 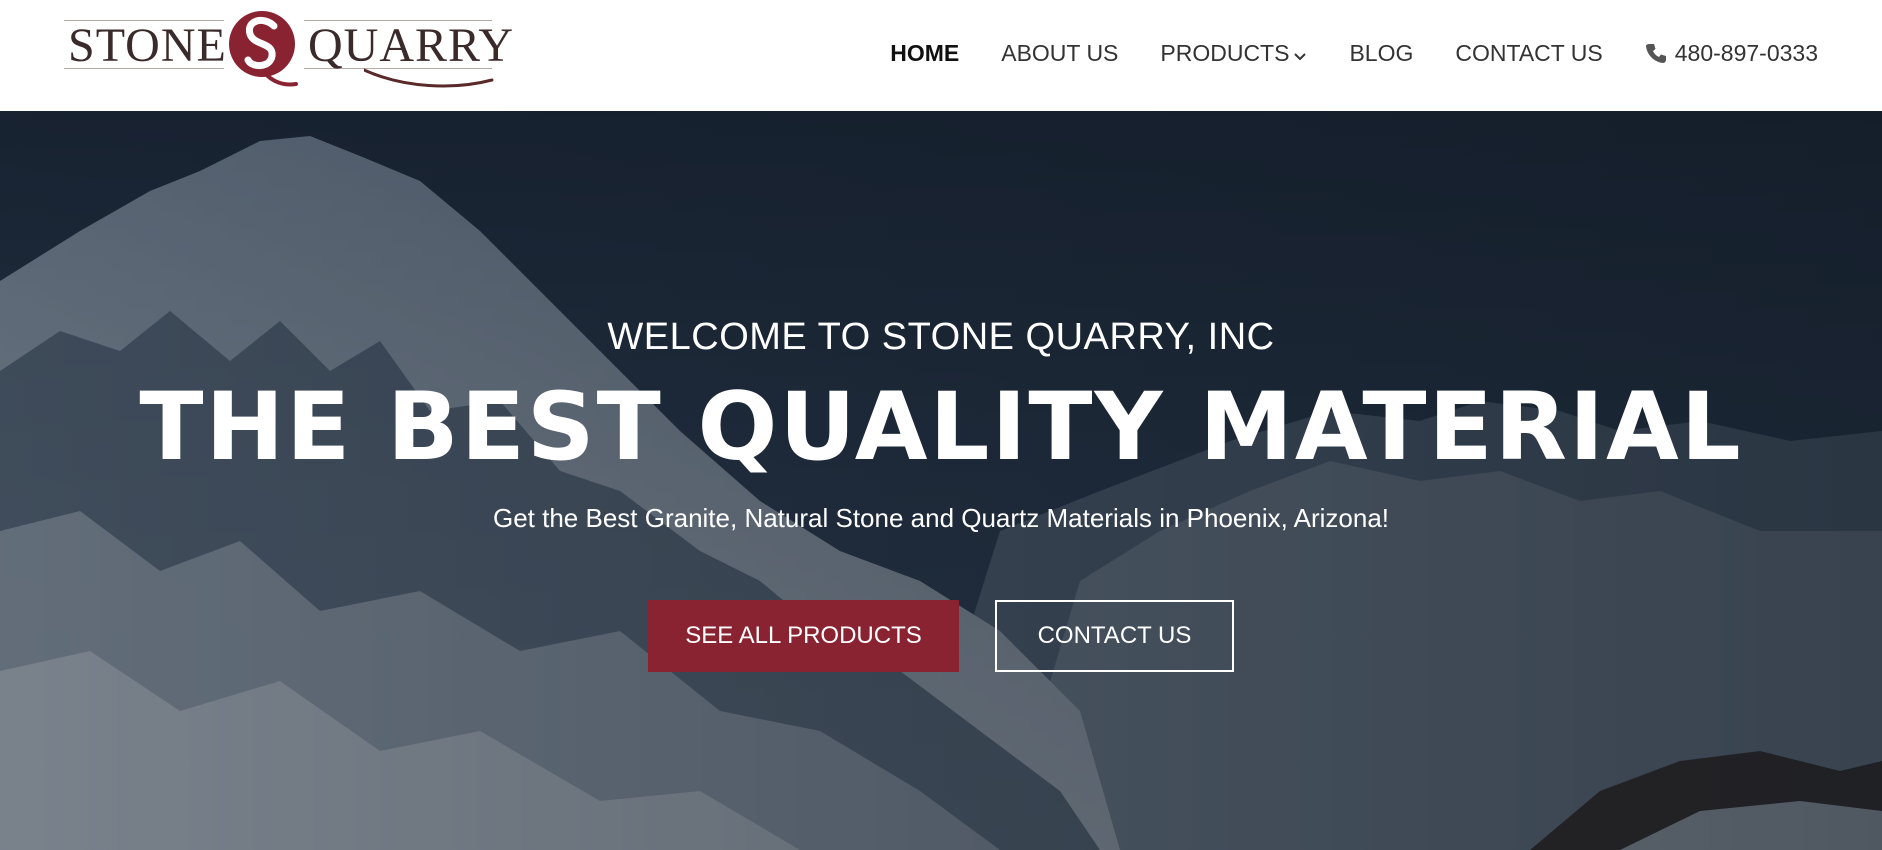 I want to click on nav-item-home: HOME, so click(x=924, y=53).